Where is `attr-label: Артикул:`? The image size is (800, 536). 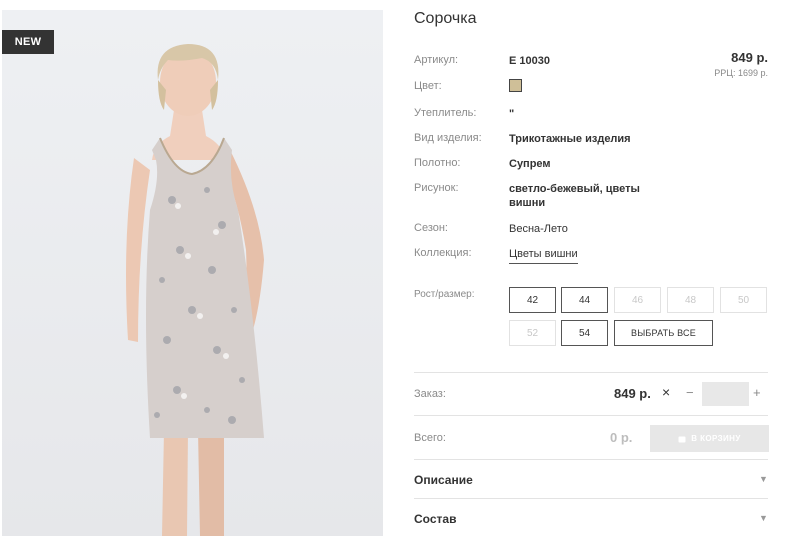 attr-label: Артикул: is located at coordinates (436, 60).